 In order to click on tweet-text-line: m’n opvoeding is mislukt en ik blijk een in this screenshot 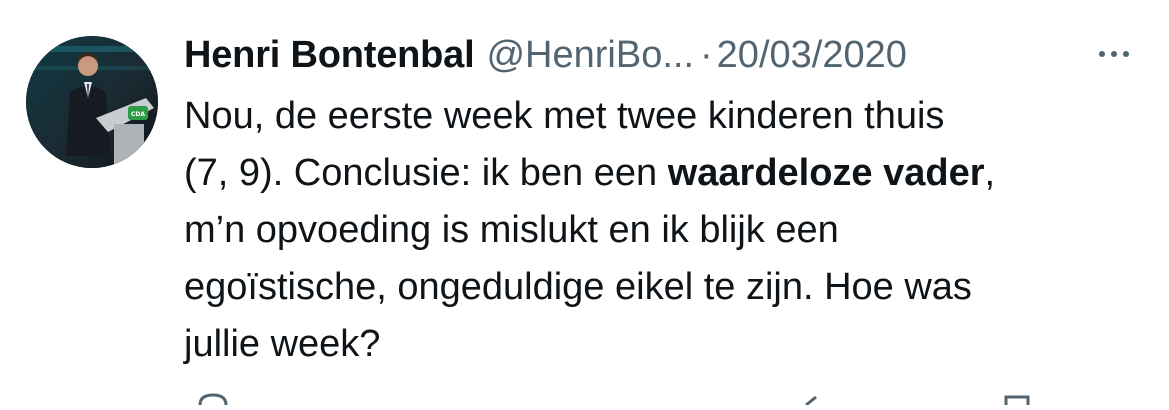, I will do `click(664, 230)`.